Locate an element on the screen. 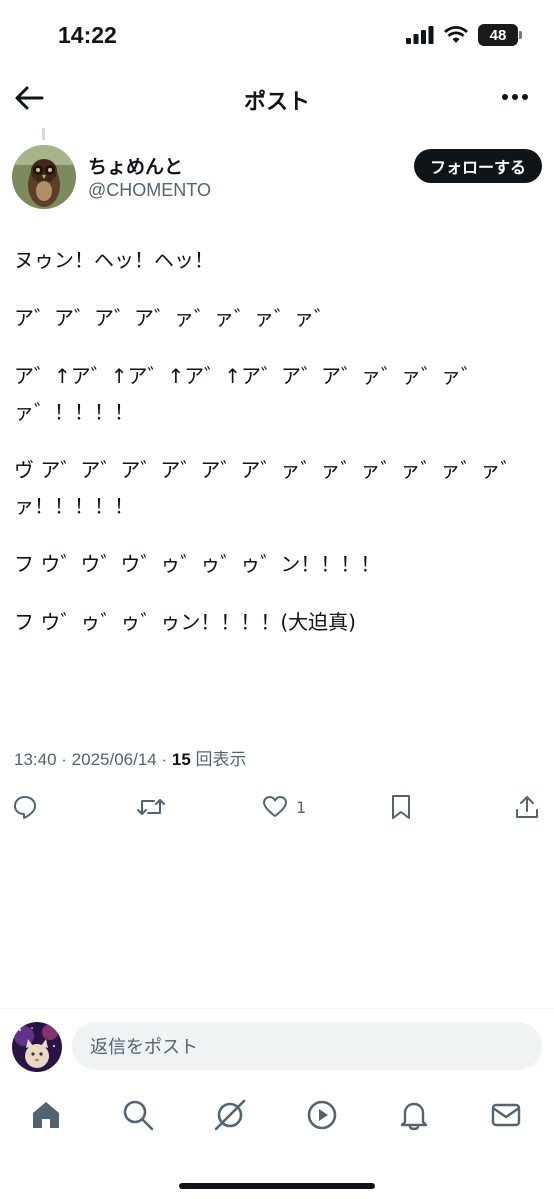 This screenshot has height=1199, width=554. status-icons: 48 is located at coordinates (464, 35).